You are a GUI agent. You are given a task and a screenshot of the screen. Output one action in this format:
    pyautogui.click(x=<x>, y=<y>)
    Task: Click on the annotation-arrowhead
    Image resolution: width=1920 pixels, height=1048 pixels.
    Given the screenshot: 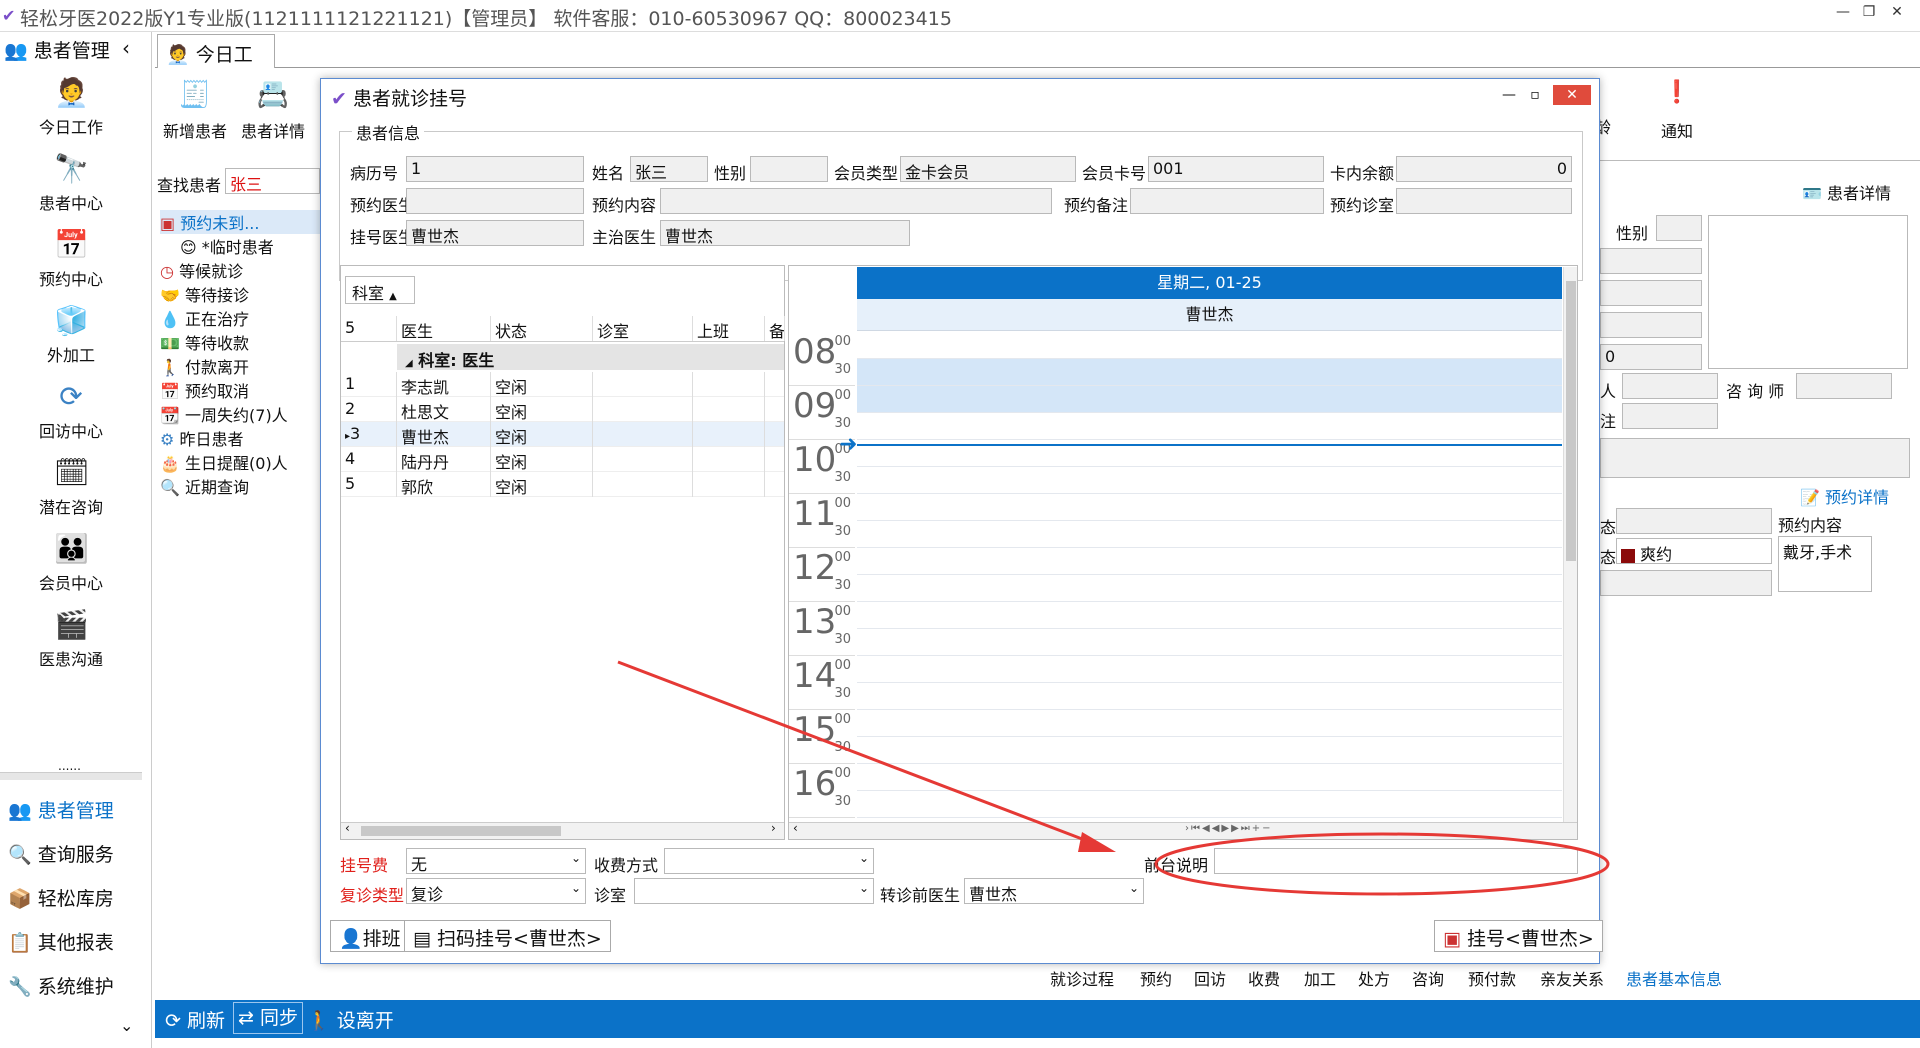 What is the action you would take?
    pyautogui.click(x=1097, y=842)
    